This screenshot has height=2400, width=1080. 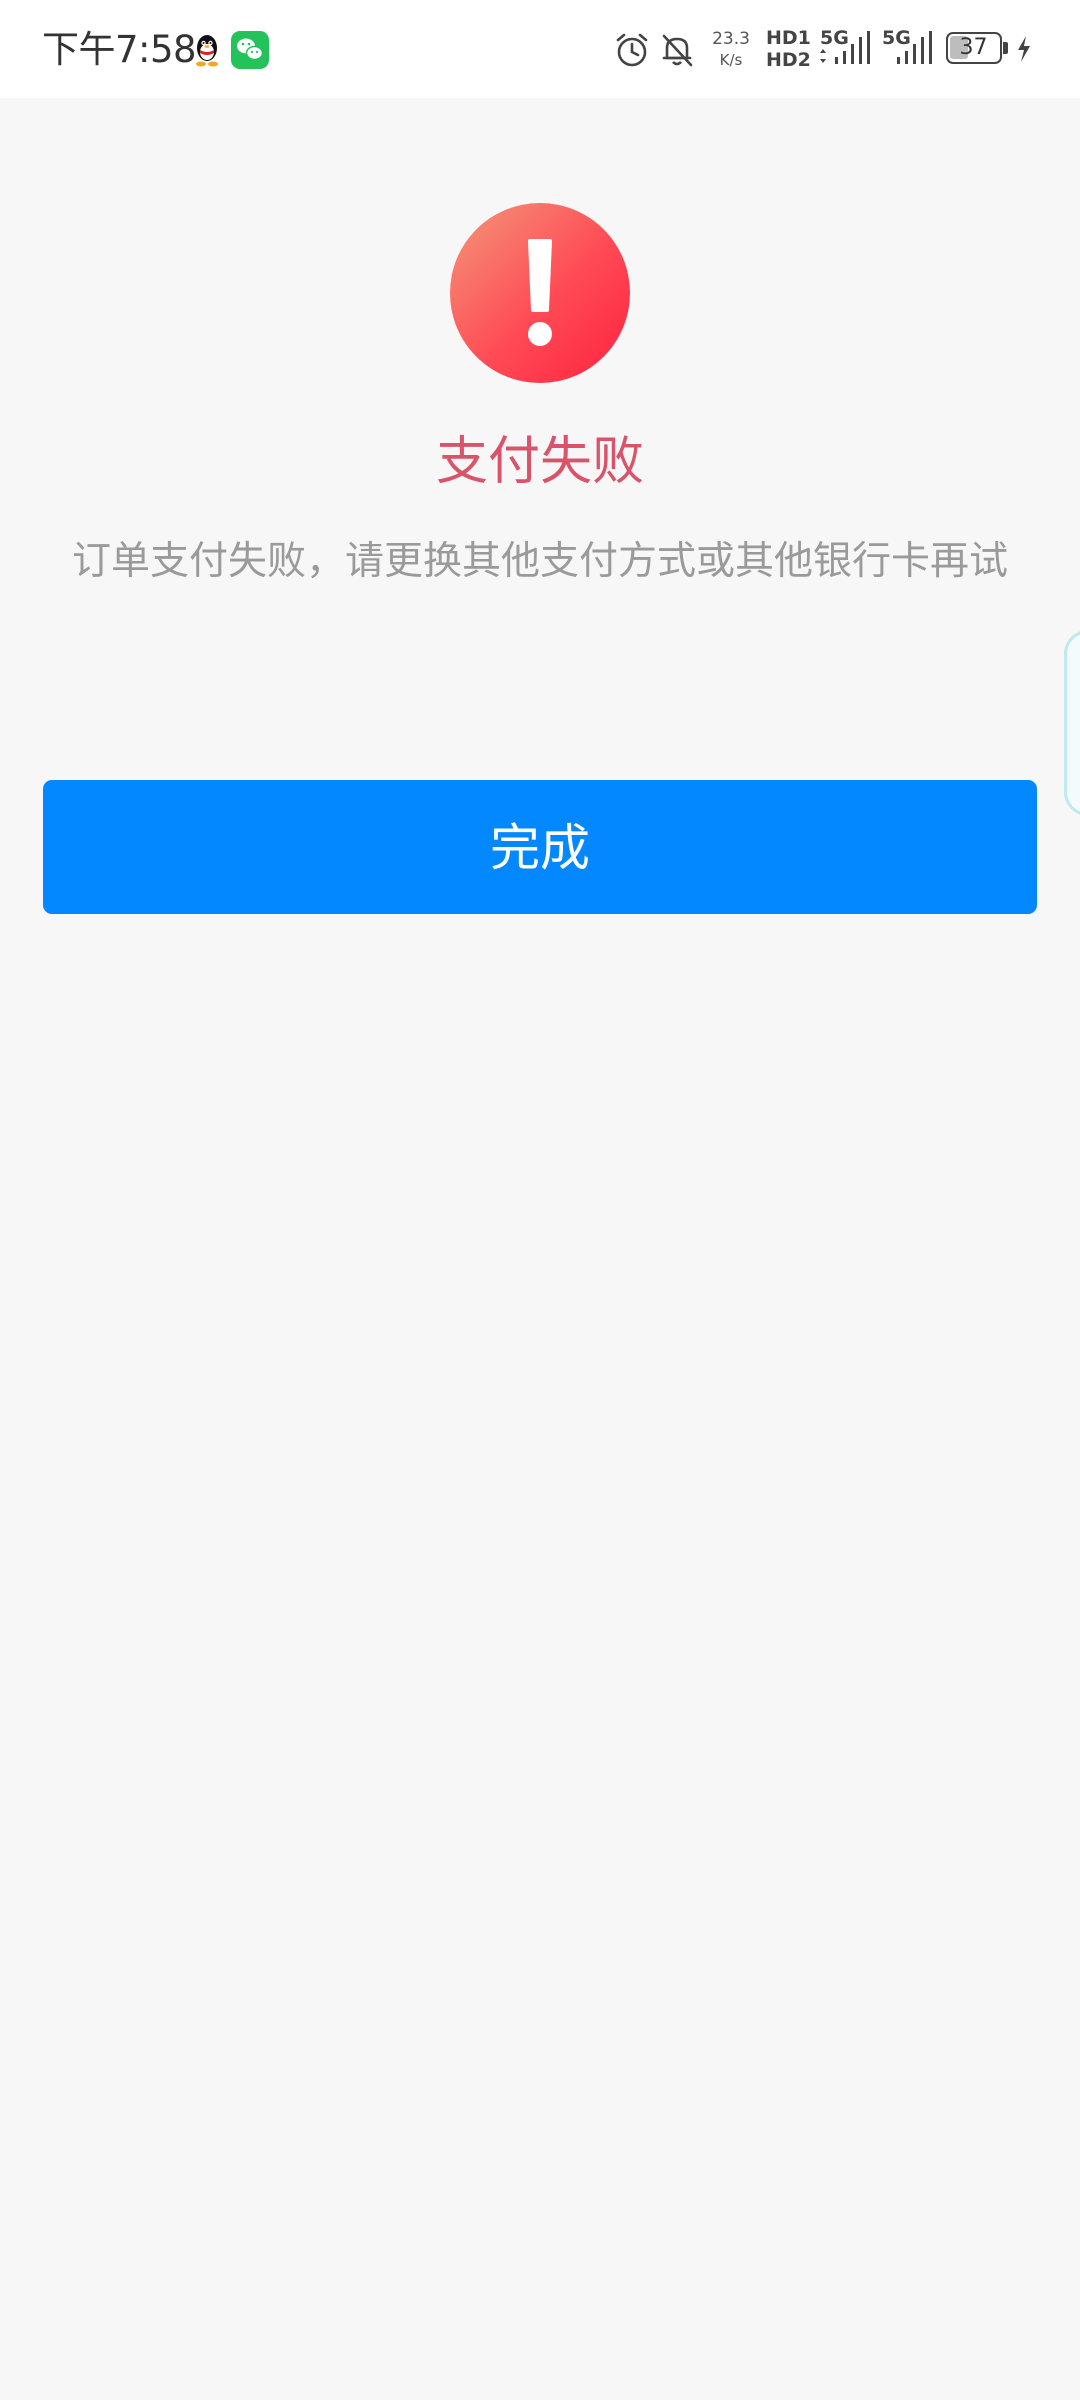 What do you see at coordinates (914, 47) in the screenshot?
I see `signal-sim2-icon` at bounding box center [914, 47].